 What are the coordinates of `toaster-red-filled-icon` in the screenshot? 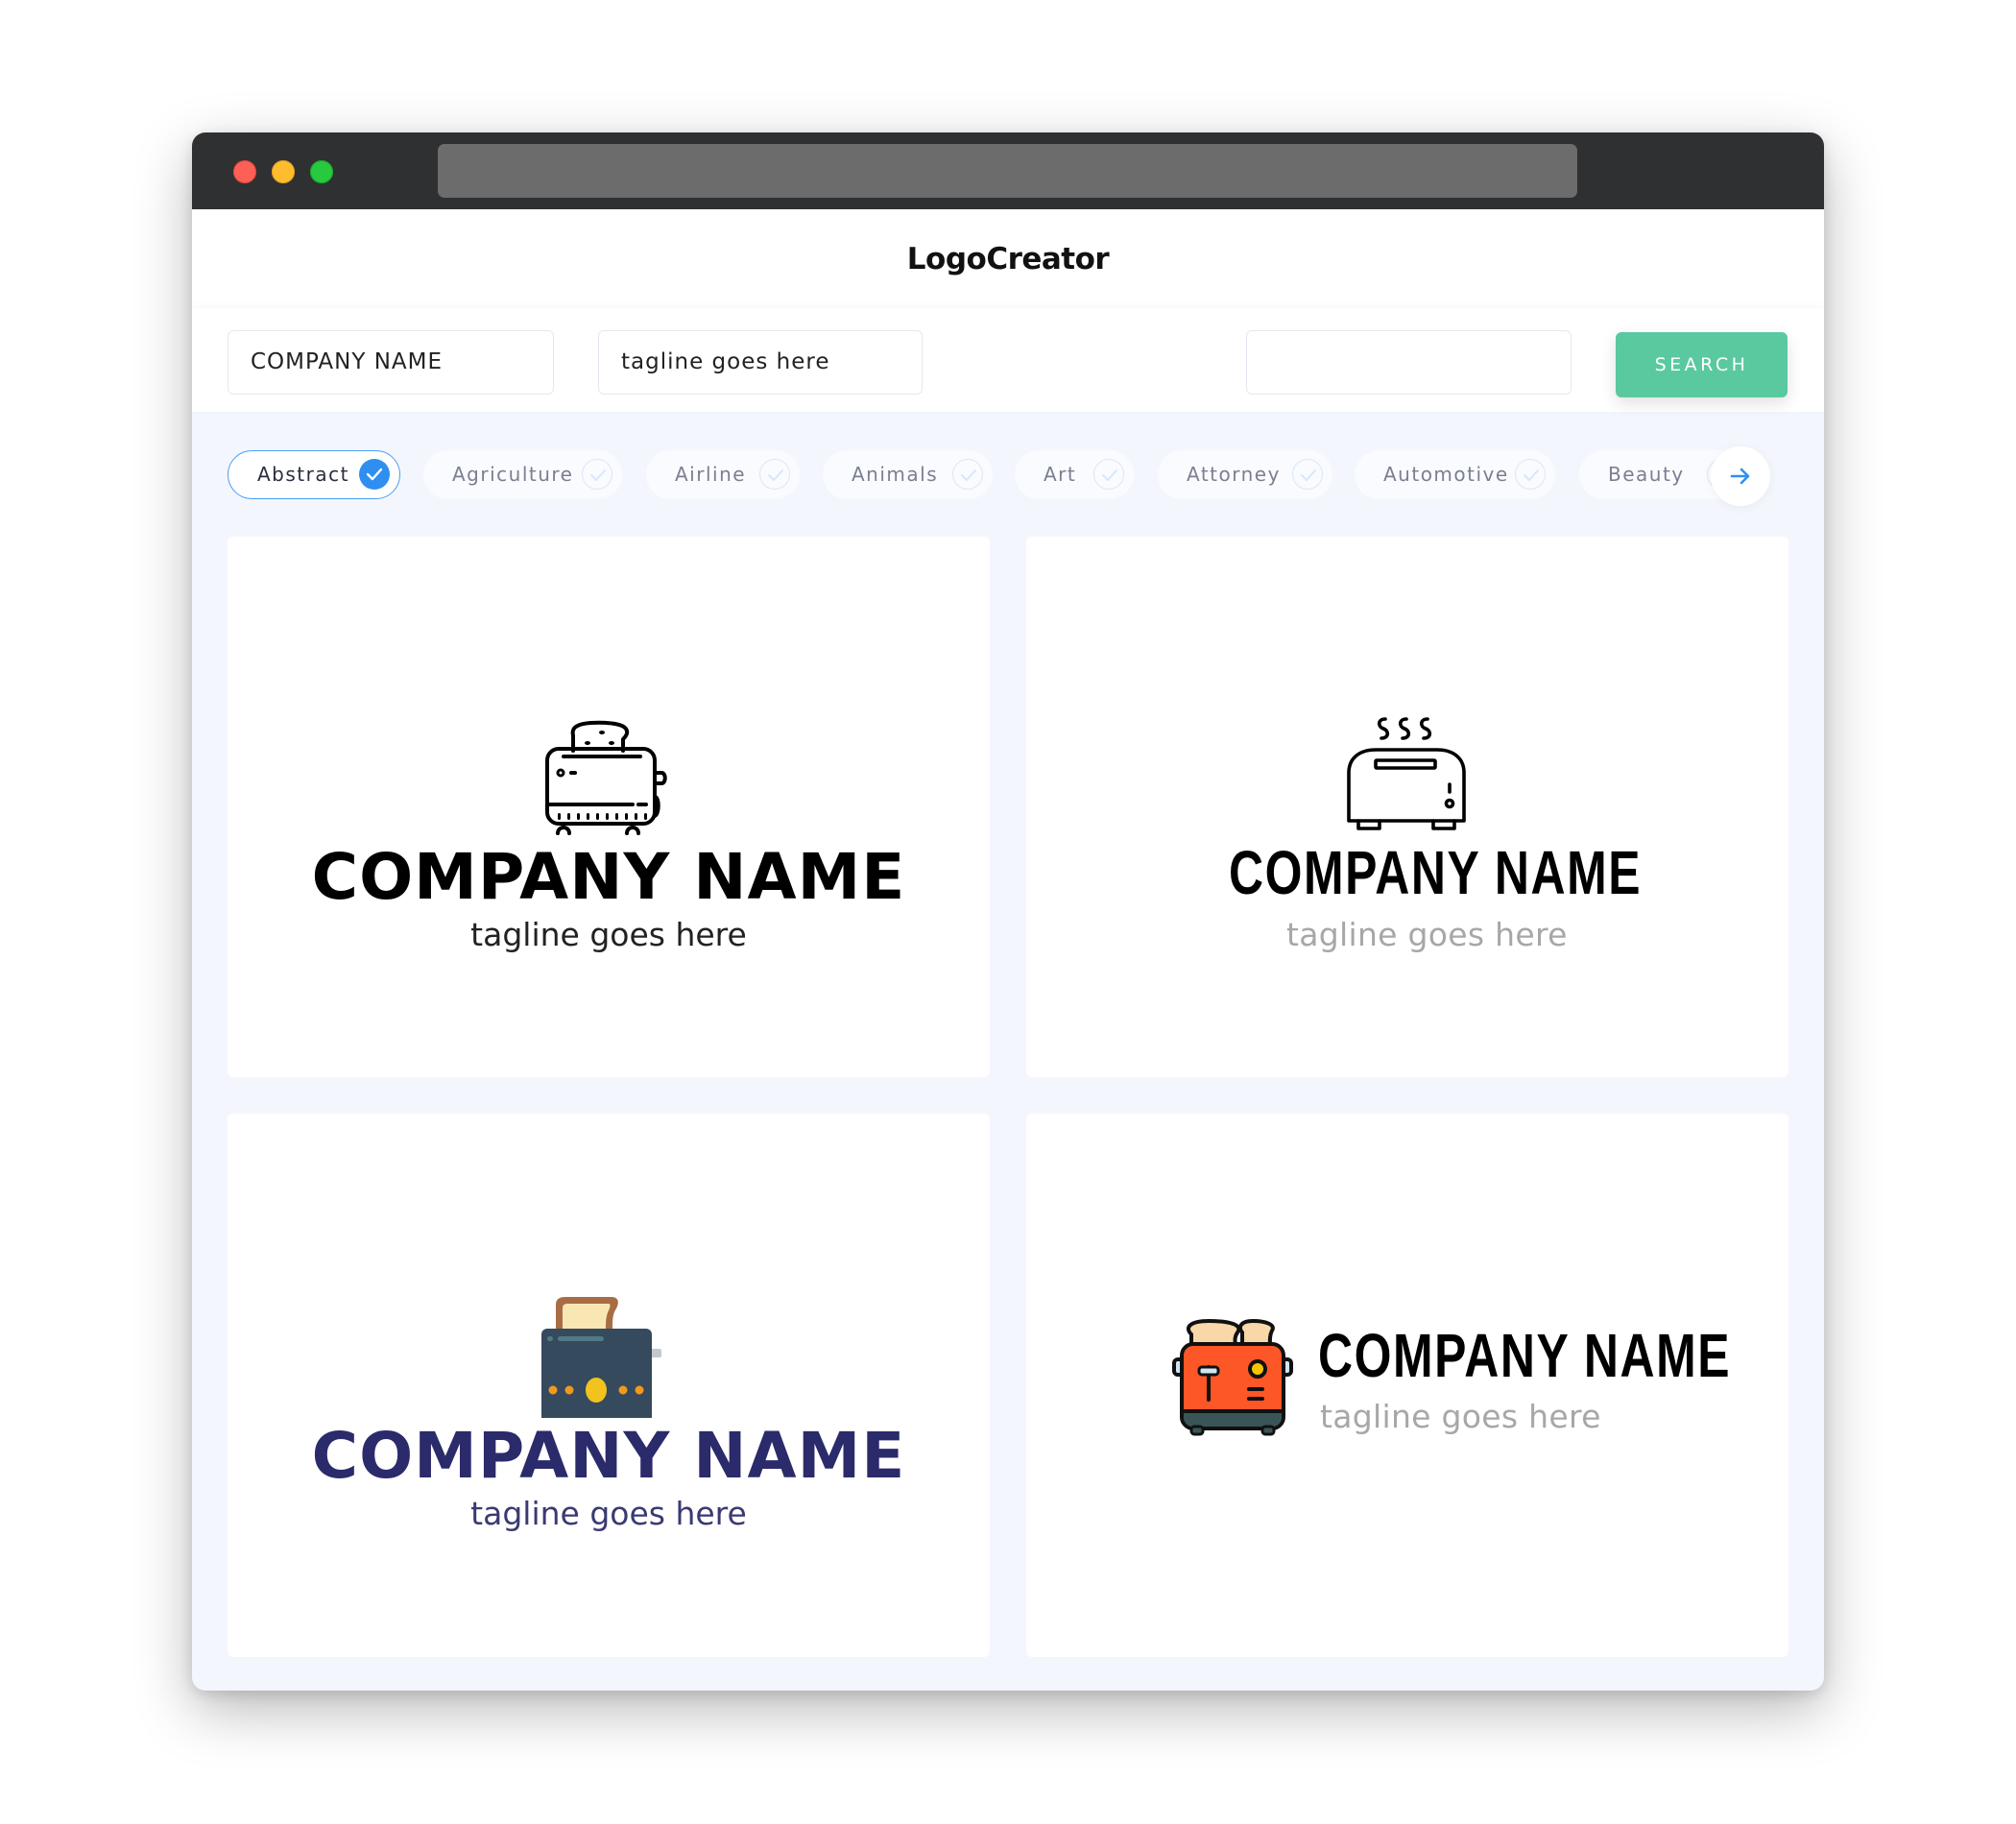 It's located at (1232, 1379).